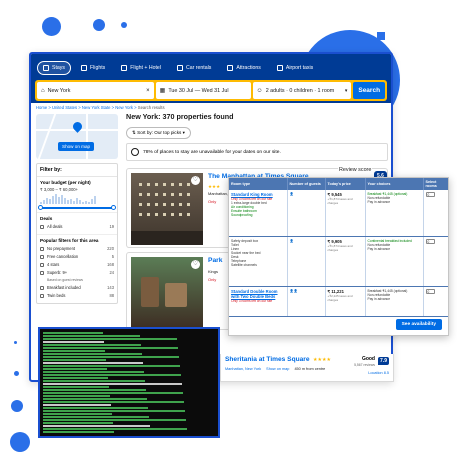 The width and height of the screenshot is (457, 466). What do you see at coordinates (213, 271) in the screenshot?
I see `hotel-location: Kings` at bounding box center [213, 271].